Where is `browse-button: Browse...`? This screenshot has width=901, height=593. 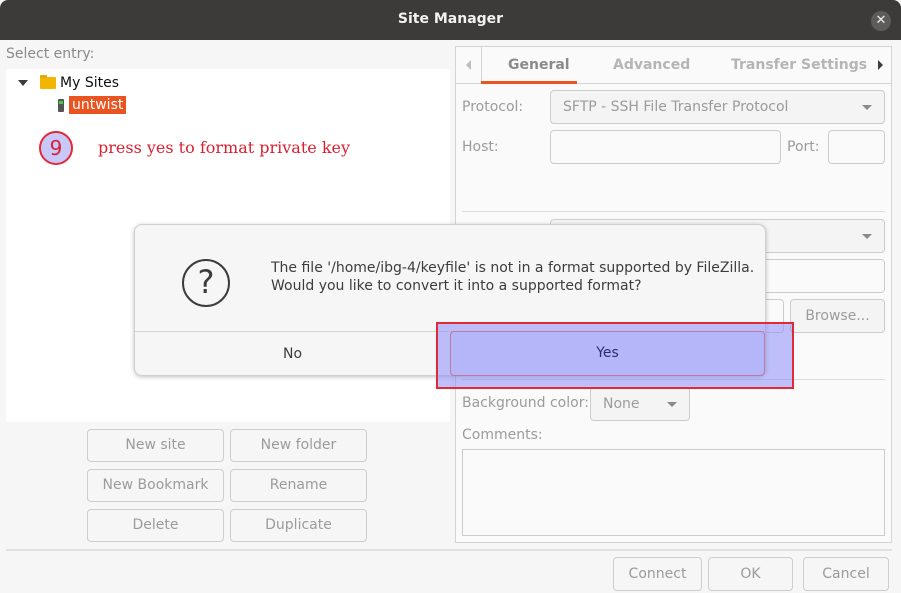 browse-button: Browse... is located at coordinates (837, 316).